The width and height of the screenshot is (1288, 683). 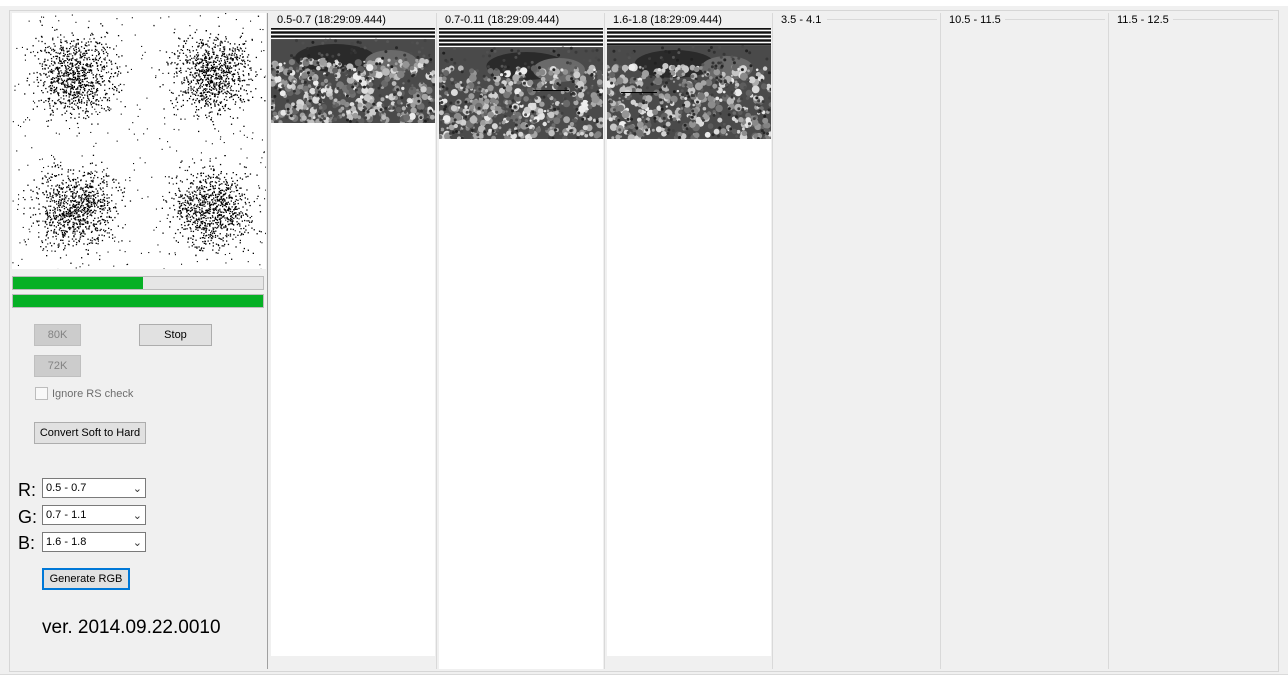 I want to click on progress-bar-buffer, so click(x=138, y=283).